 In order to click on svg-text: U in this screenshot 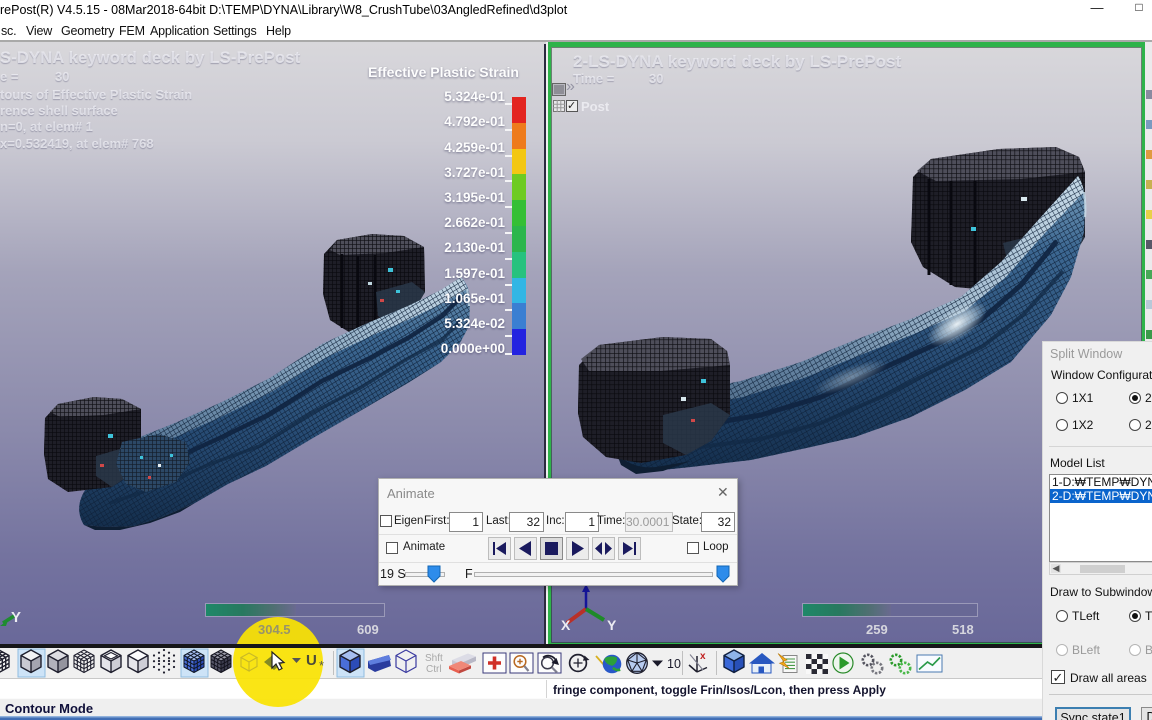, I will do `click(311, 660)`.